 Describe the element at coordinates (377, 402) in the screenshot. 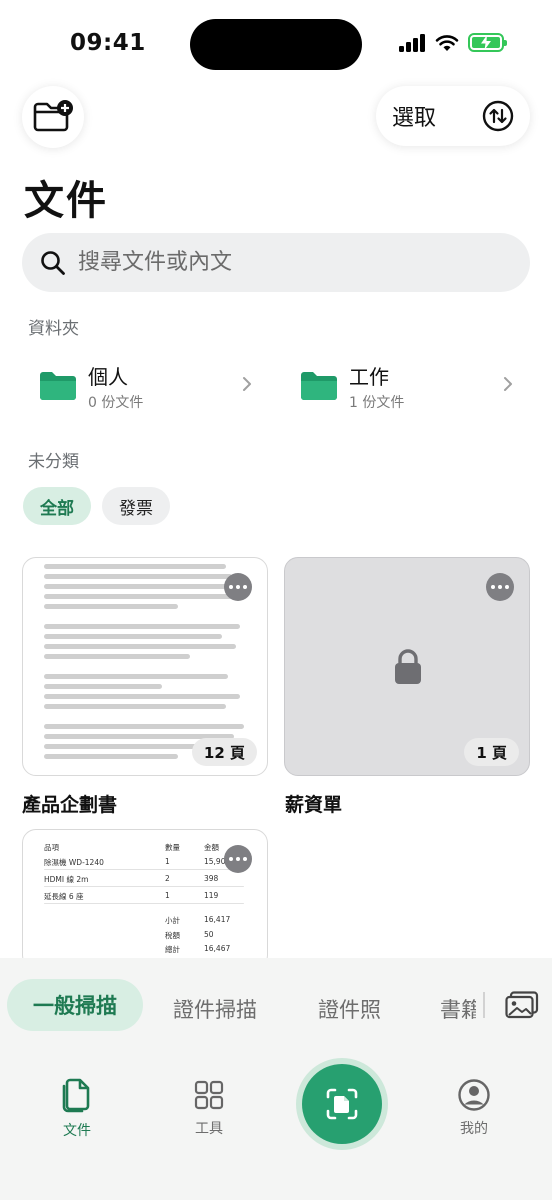

I see `folder-count: 1 份文件` at that location.